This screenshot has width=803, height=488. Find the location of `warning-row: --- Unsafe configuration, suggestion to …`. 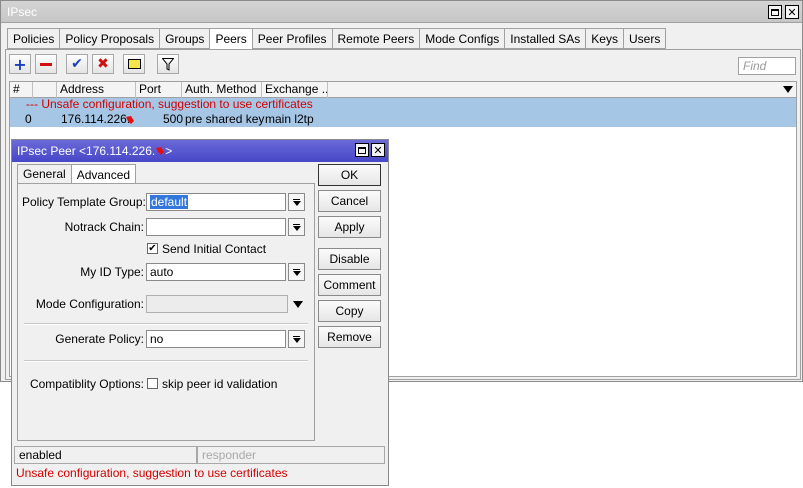

warning-row: --- Unsafe configuration, suggestion to … is located at coordinates (403, 105).